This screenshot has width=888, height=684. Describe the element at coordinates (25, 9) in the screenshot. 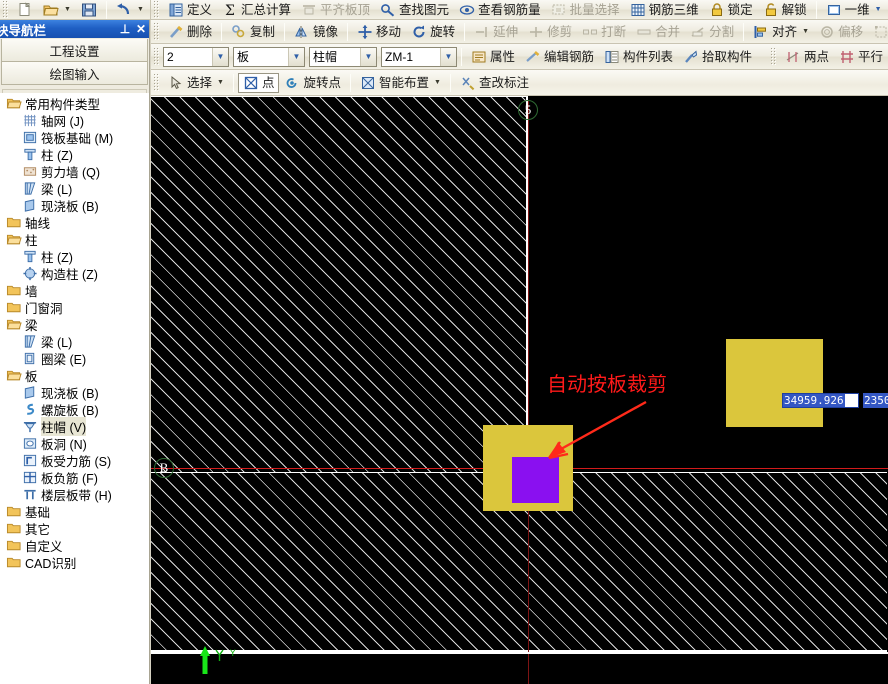

I see `new-file-button` at that location.